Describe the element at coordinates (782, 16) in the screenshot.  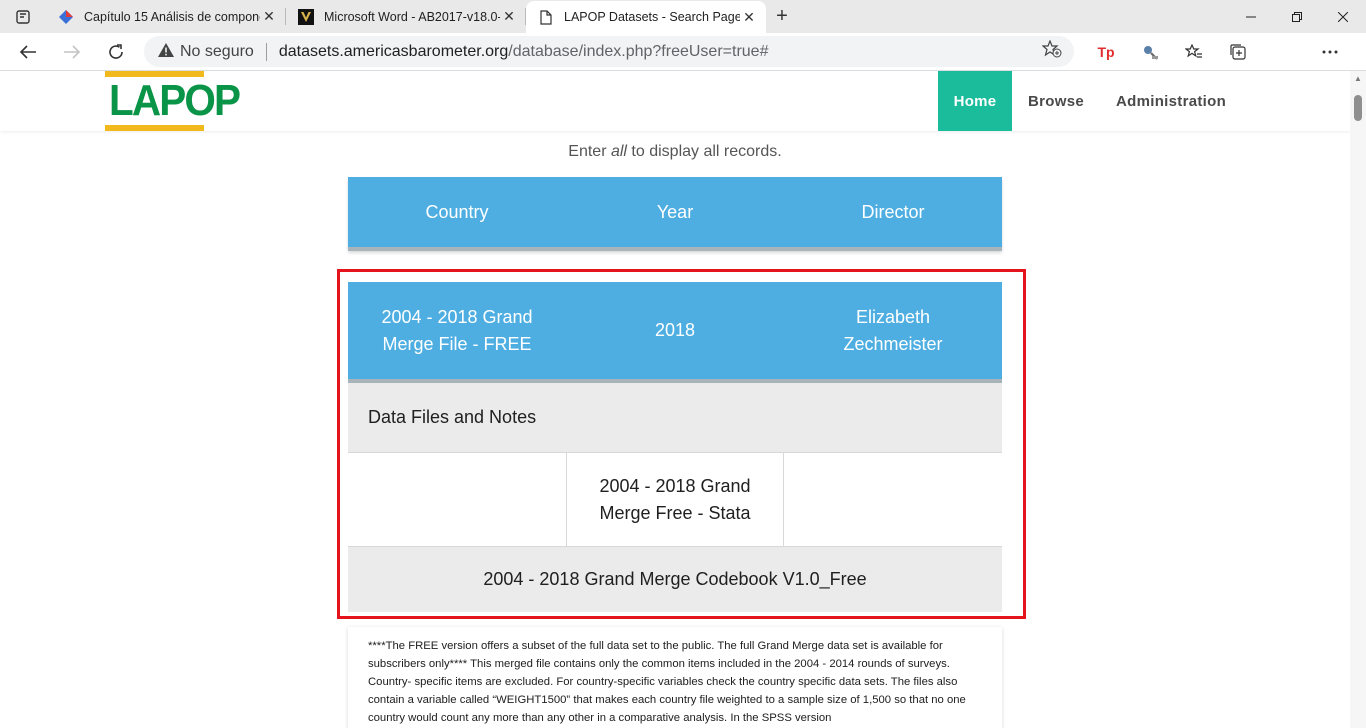
I see `new-tab-button: +` at that location.